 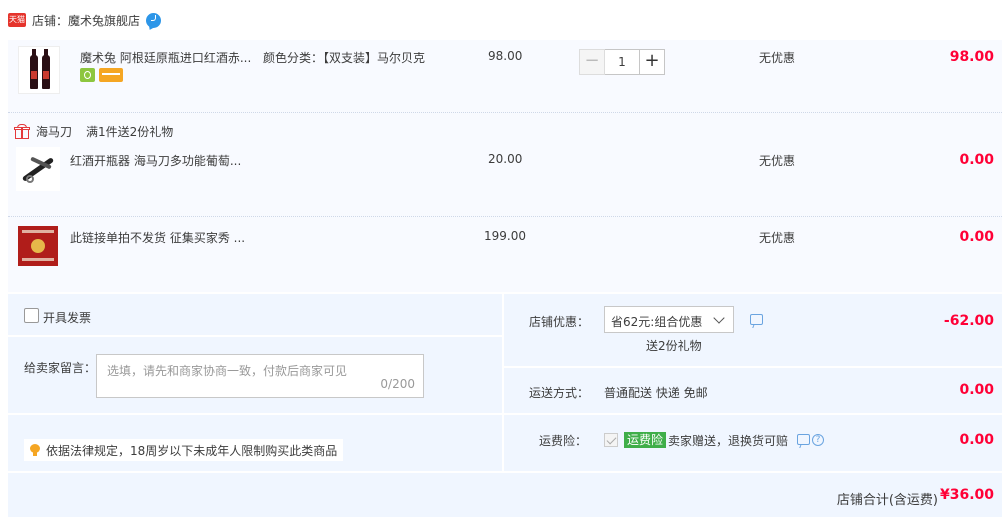 What do you see at coordinates (563, 441) in the screenshot?
I see `insurance-label: 运费险：` at bounding box center [563, 441].